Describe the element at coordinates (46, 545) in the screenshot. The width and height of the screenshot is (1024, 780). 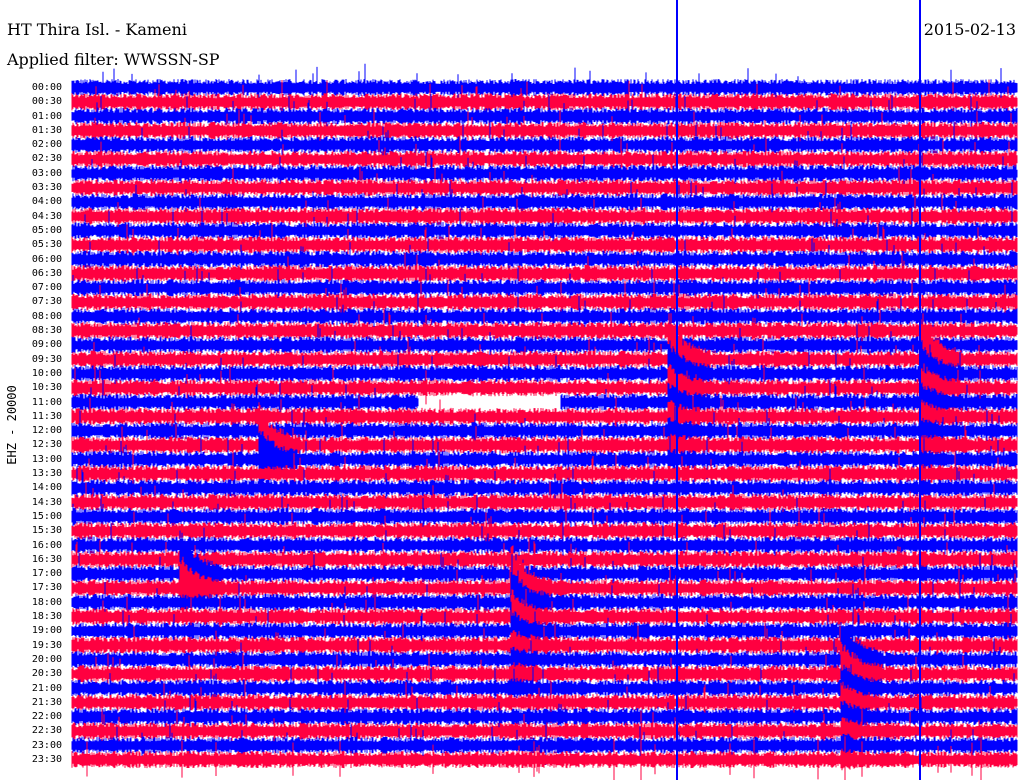
I see `row-time-label: 16:00` at that location.